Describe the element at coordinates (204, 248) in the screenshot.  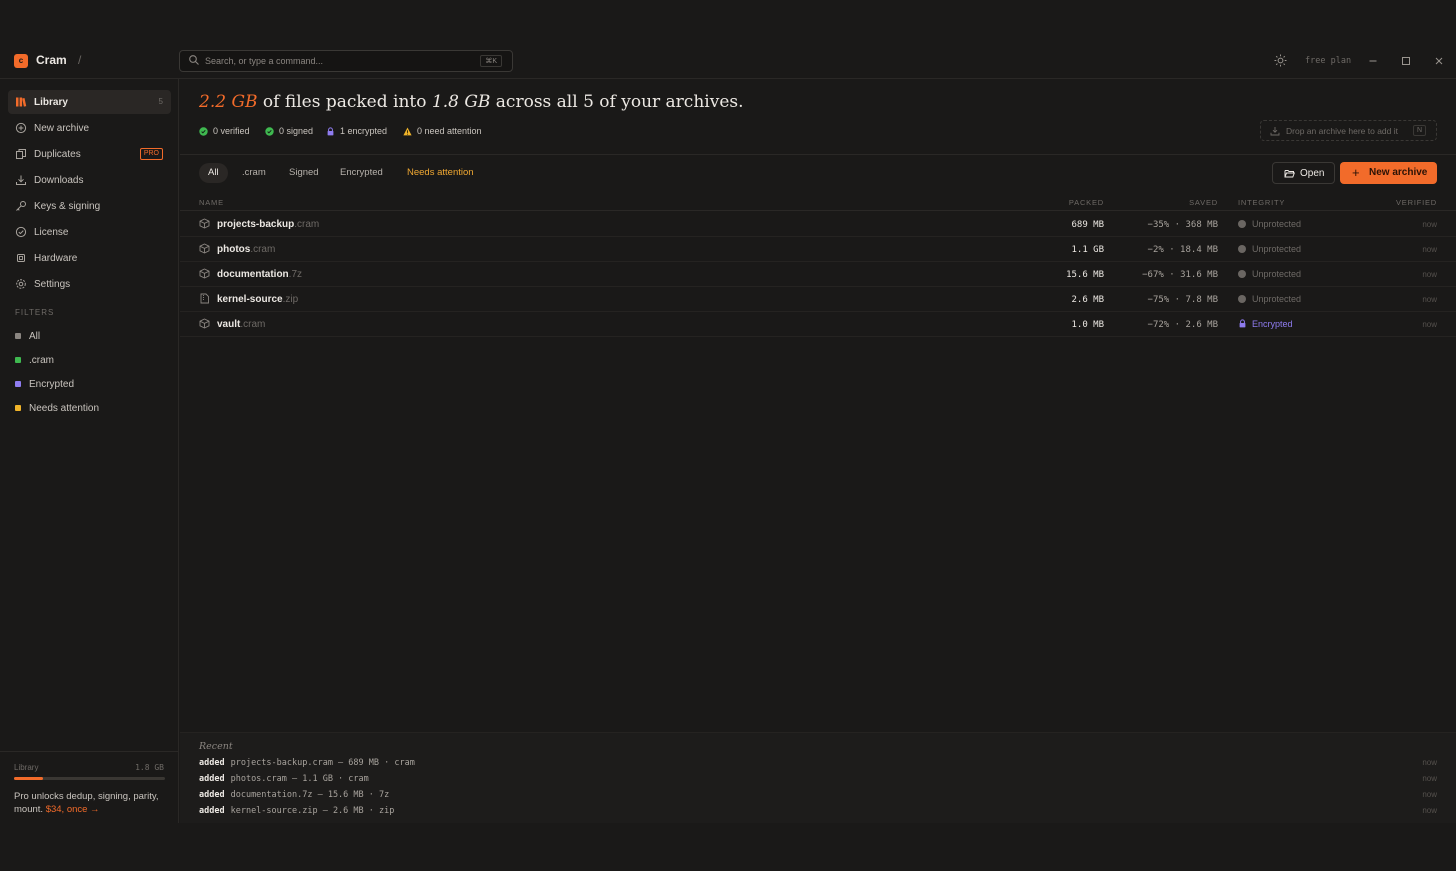
I see `box-icon` at that location.